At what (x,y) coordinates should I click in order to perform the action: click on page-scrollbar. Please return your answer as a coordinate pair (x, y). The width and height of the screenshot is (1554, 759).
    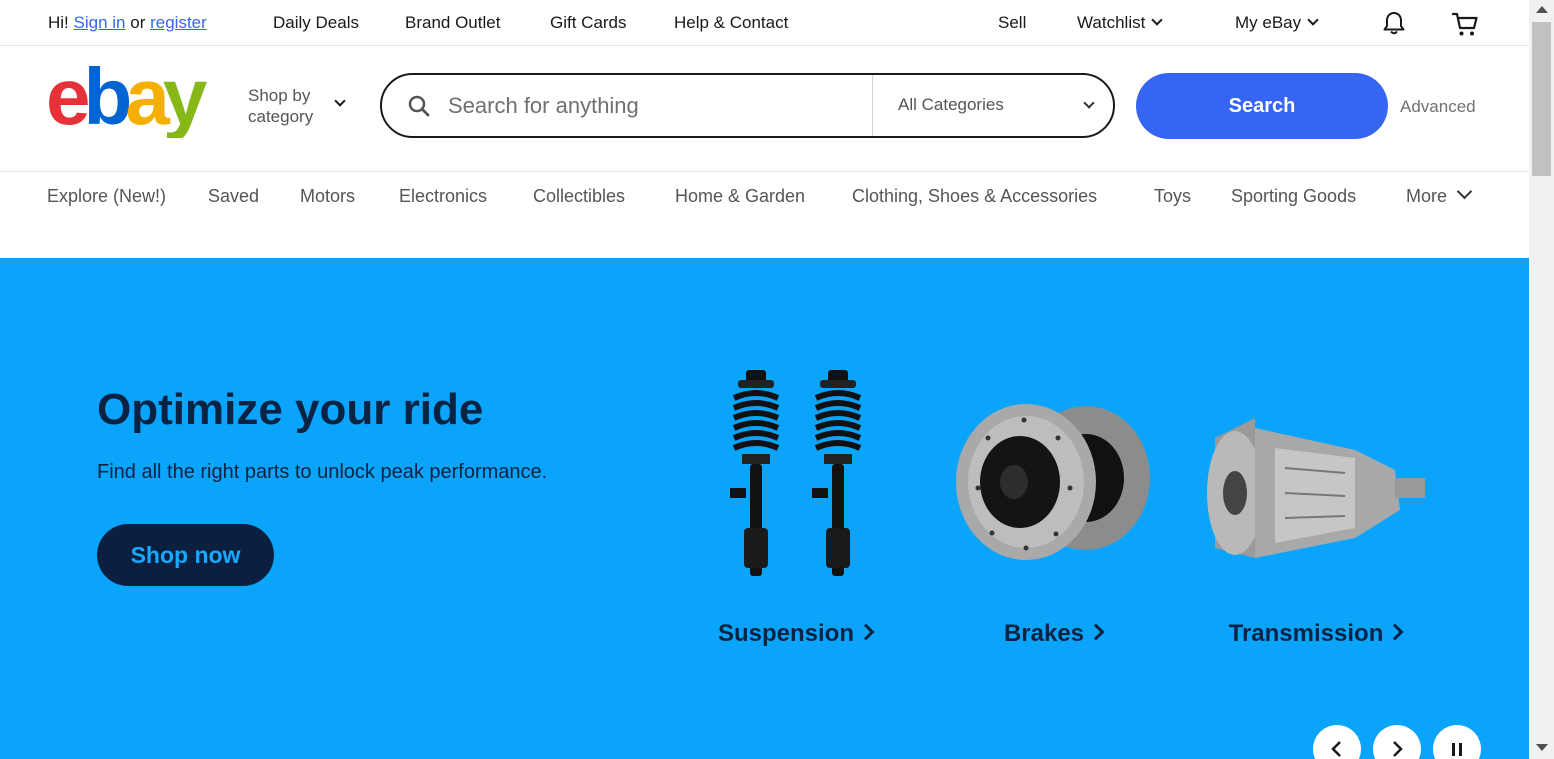
    Looking at the image, I should click on (1541, 379).